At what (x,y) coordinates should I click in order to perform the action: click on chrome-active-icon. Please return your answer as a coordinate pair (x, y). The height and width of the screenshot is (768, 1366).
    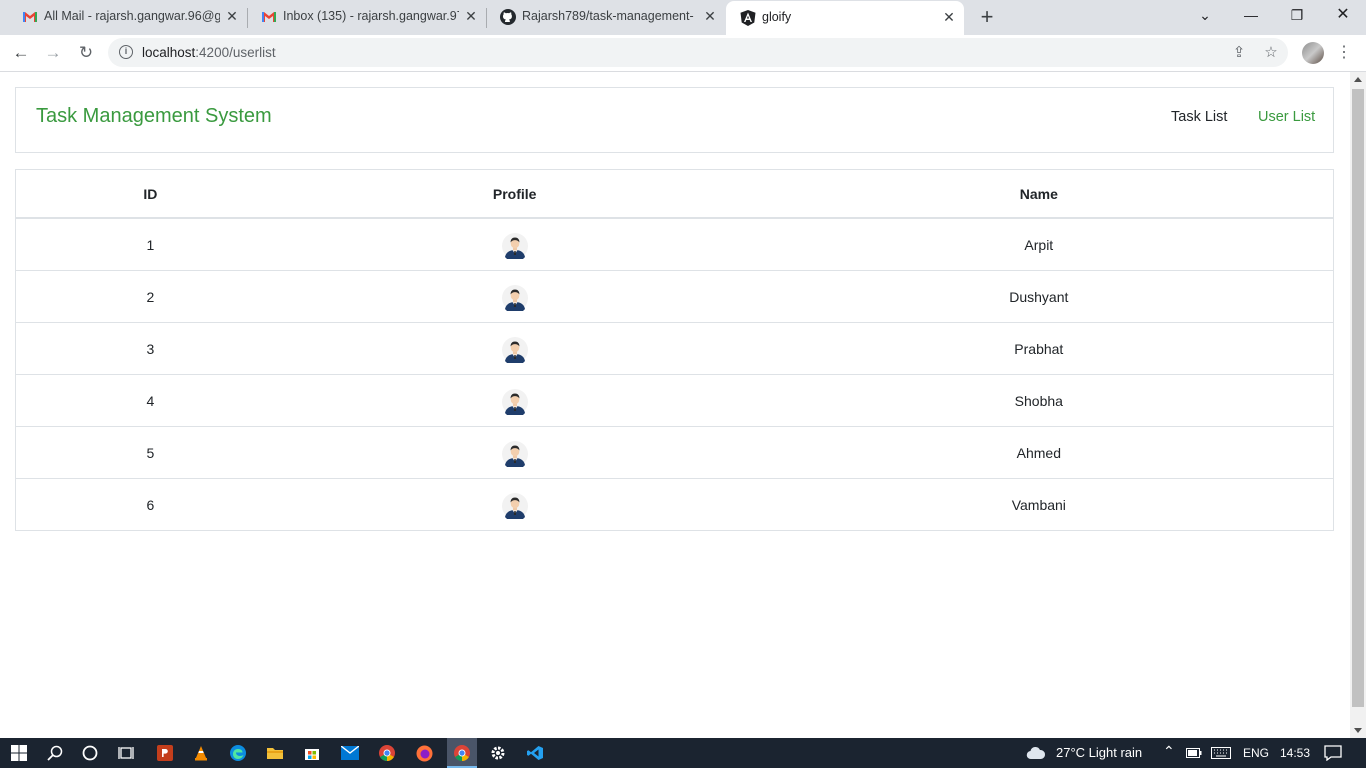
    Looking at the image, I should click on (462, 753).